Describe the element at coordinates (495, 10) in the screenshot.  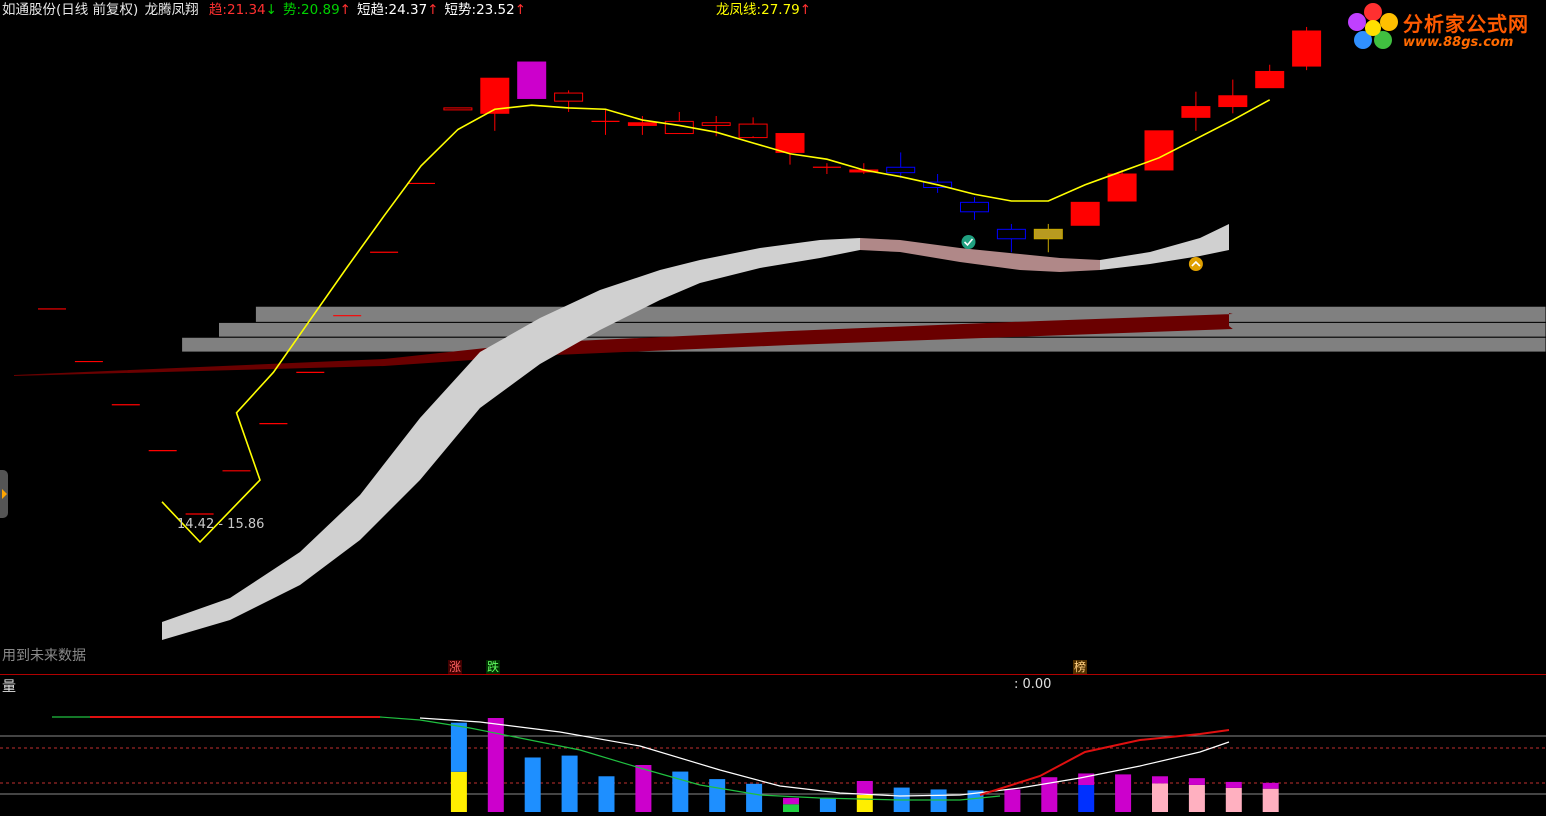
I see `indicator-value: 23.52` at that location.